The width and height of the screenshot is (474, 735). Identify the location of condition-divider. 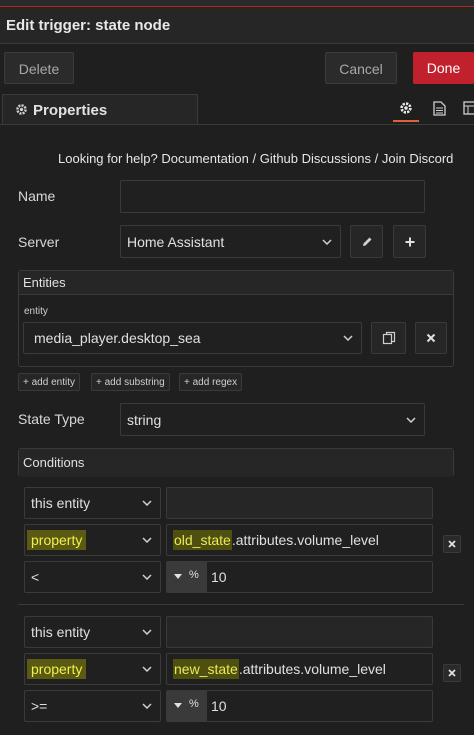
(241, 604).